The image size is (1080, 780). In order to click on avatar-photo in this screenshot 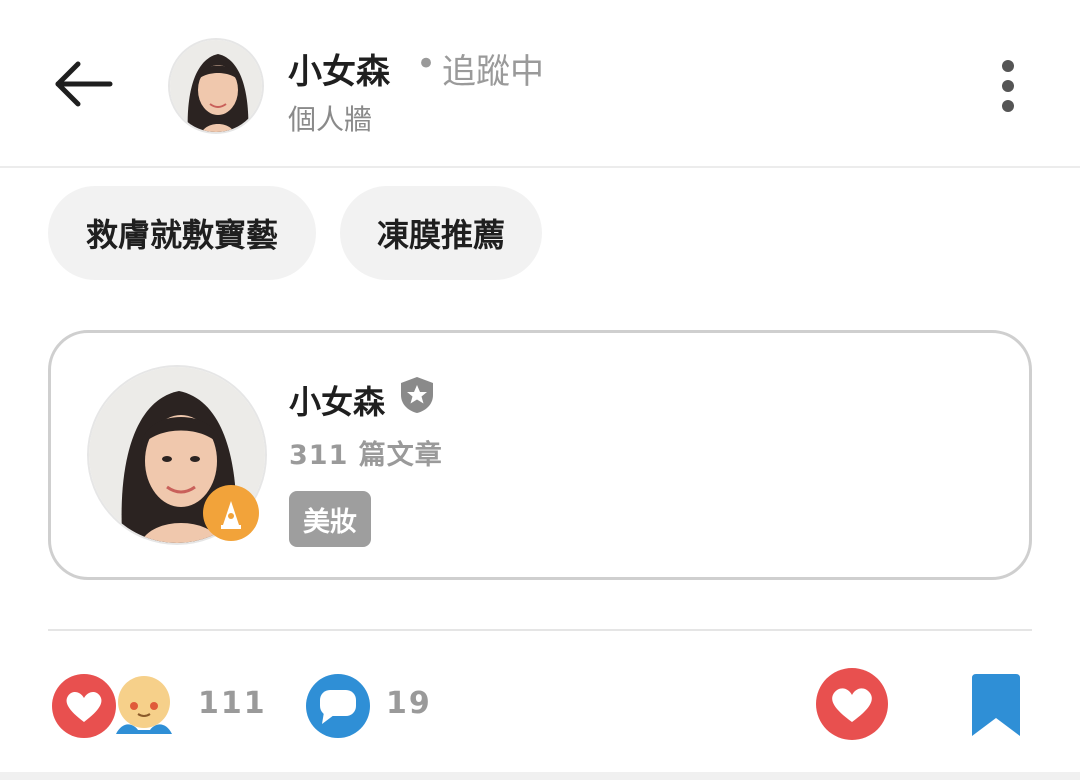, I will do `click(216, 86)`.